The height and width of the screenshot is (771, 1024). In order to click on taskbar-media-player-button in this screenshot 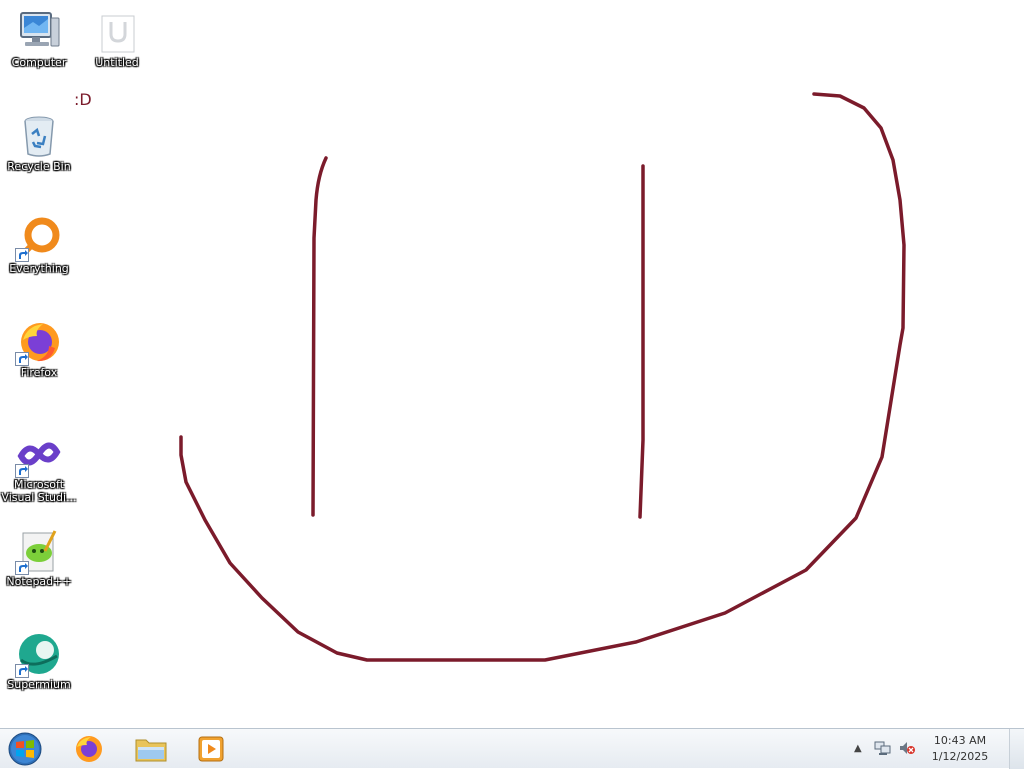, I will do `click(211, 749)`.